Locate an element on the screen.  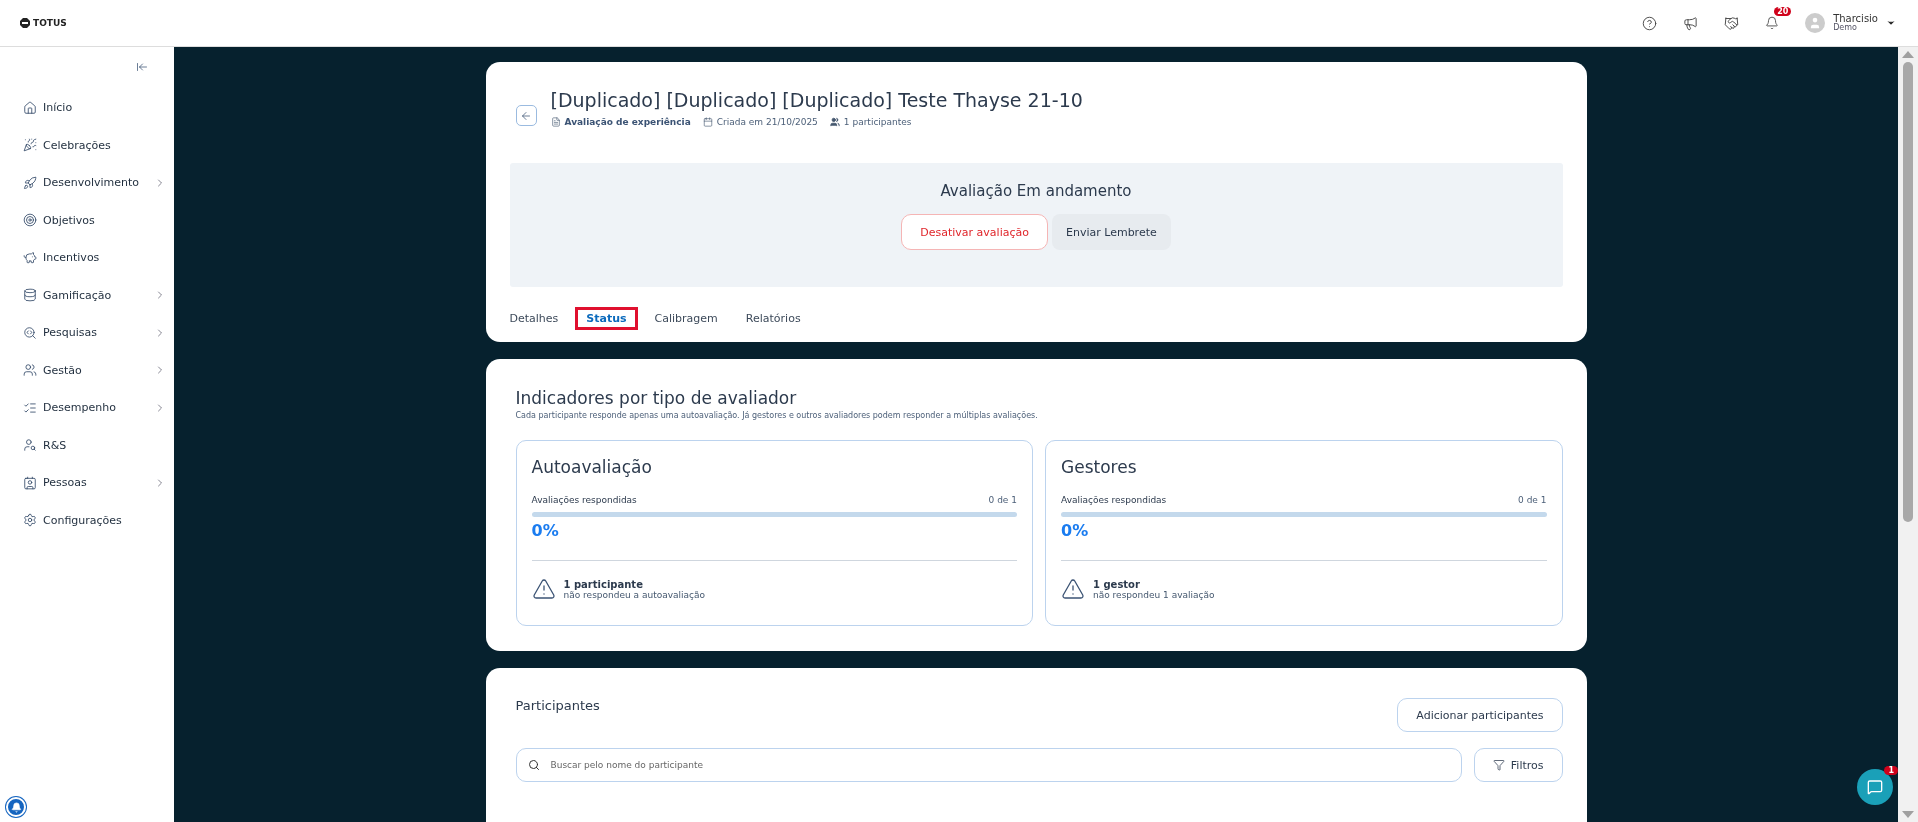
add-participants-button: Adicionar participantes is located at coordinates (1480, 715).